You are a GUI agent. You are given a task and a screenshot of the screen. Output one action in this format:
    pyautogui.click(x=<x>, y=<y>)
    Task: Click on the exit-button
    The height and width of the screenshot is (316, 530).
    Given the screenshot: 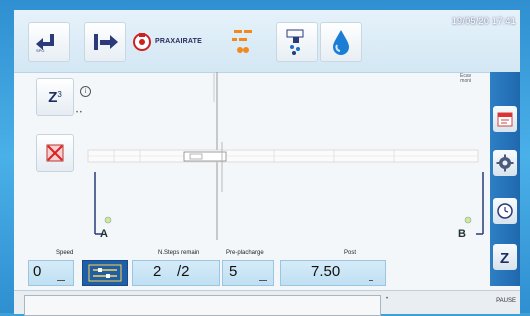 What is the action you would take?
    pyautogui.click(x=105, y=42)
    